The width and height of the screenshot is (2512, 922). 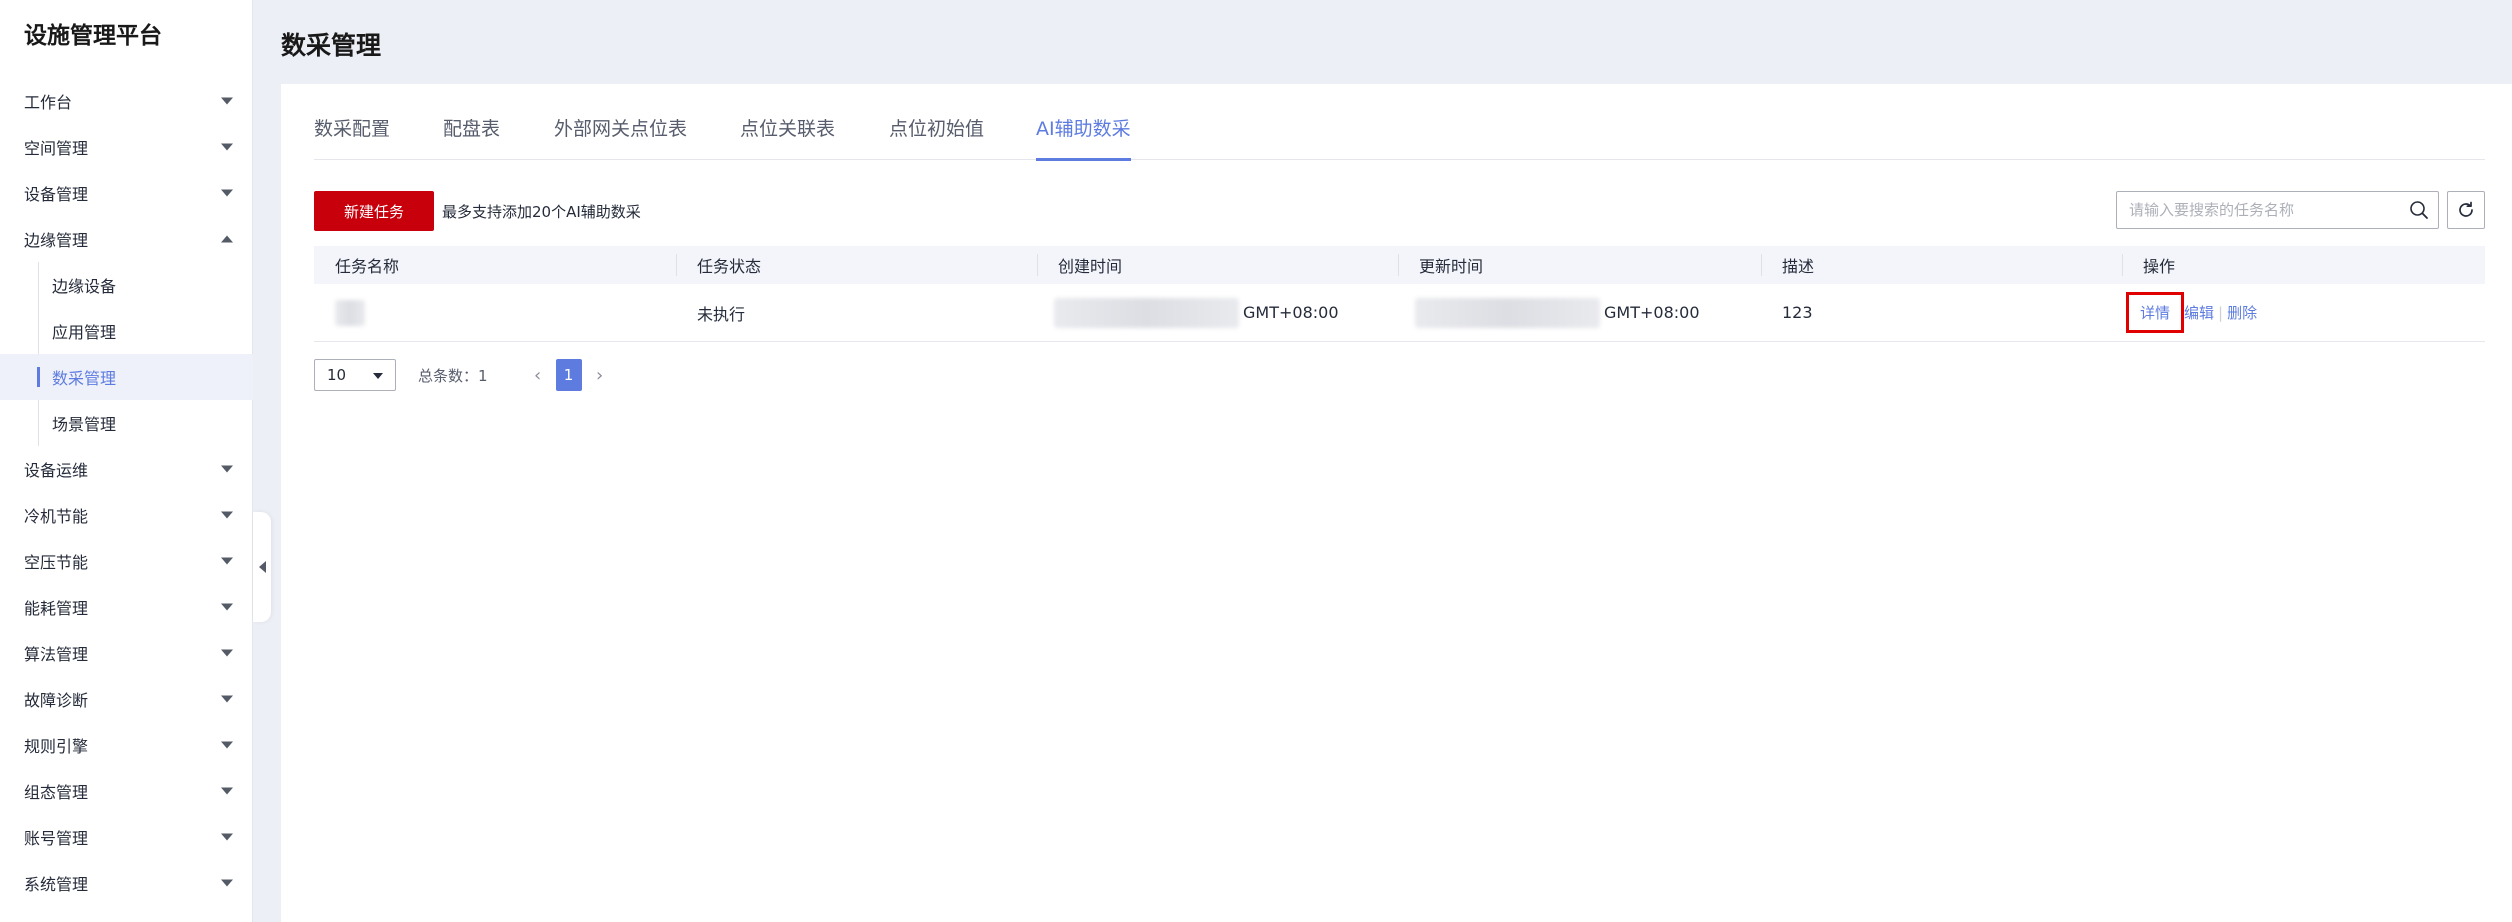 I want to click on sidebar-item-algorithm: 算法管理, so click(x=126, y=653).